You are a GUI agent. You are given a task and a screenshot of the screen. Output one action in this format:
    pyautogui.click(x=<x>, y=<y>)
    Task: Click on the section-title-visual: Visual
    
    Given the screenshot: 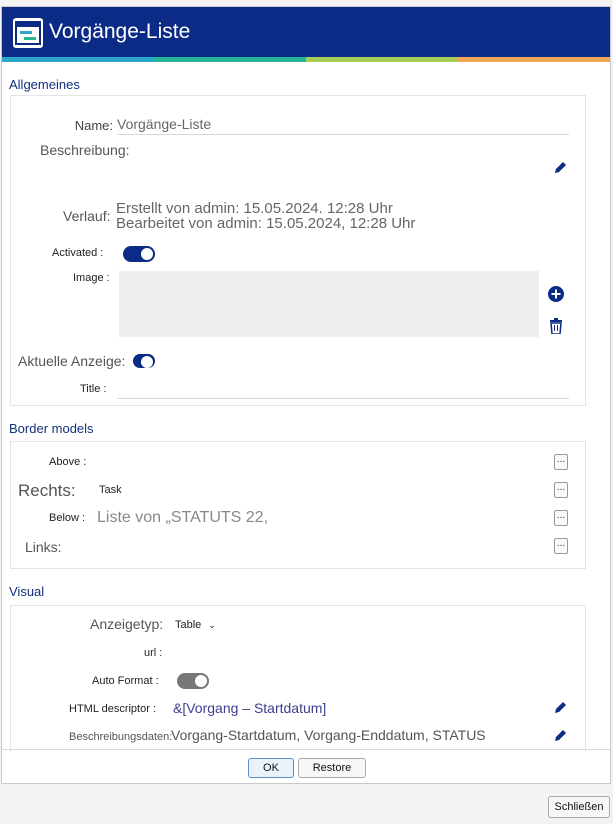 What is the action you would take?
    pyautogui.click(x=27, y=591)
    